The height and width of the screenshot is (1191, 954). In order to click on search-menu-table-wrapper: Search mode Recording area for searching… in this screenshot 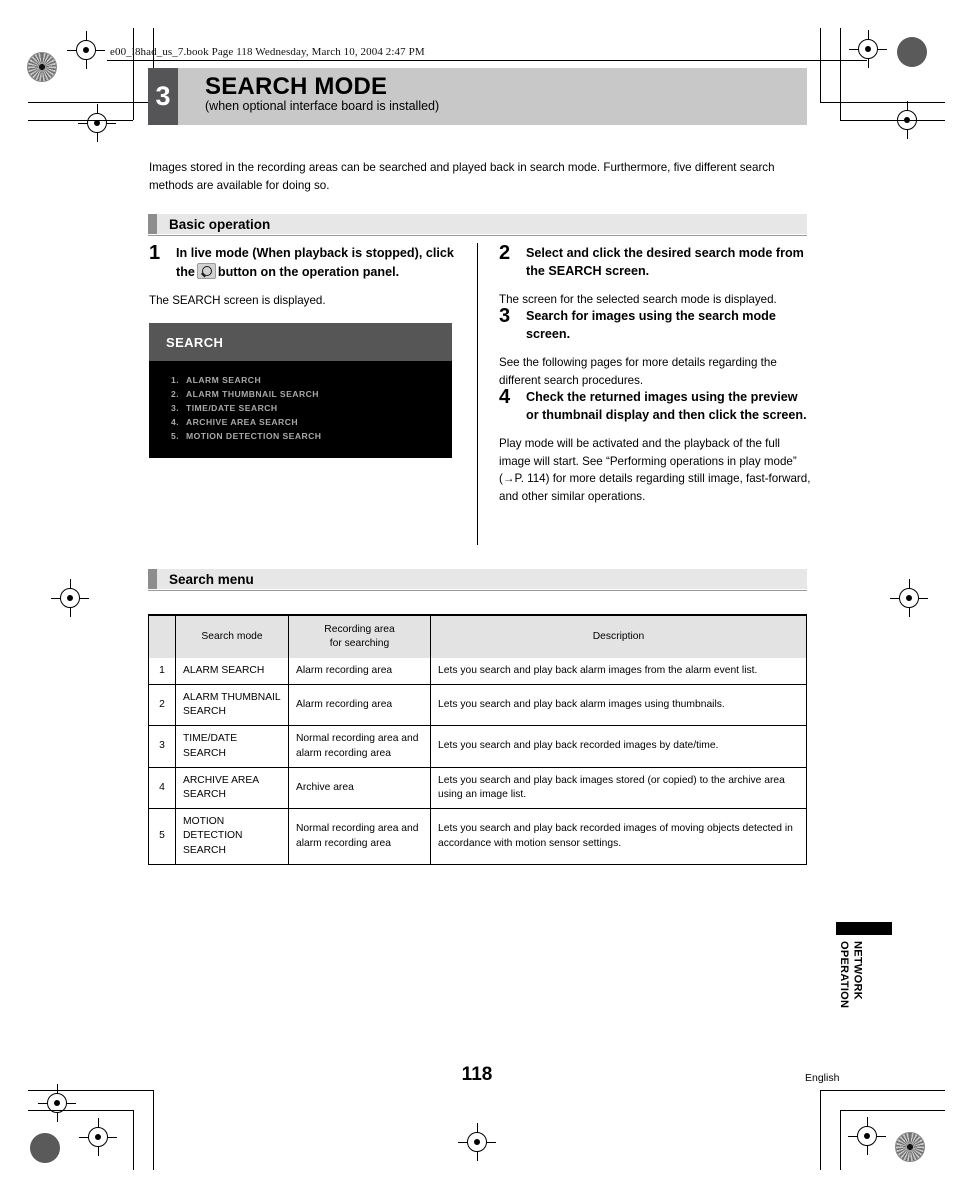, I will do `click(477, 739)`.